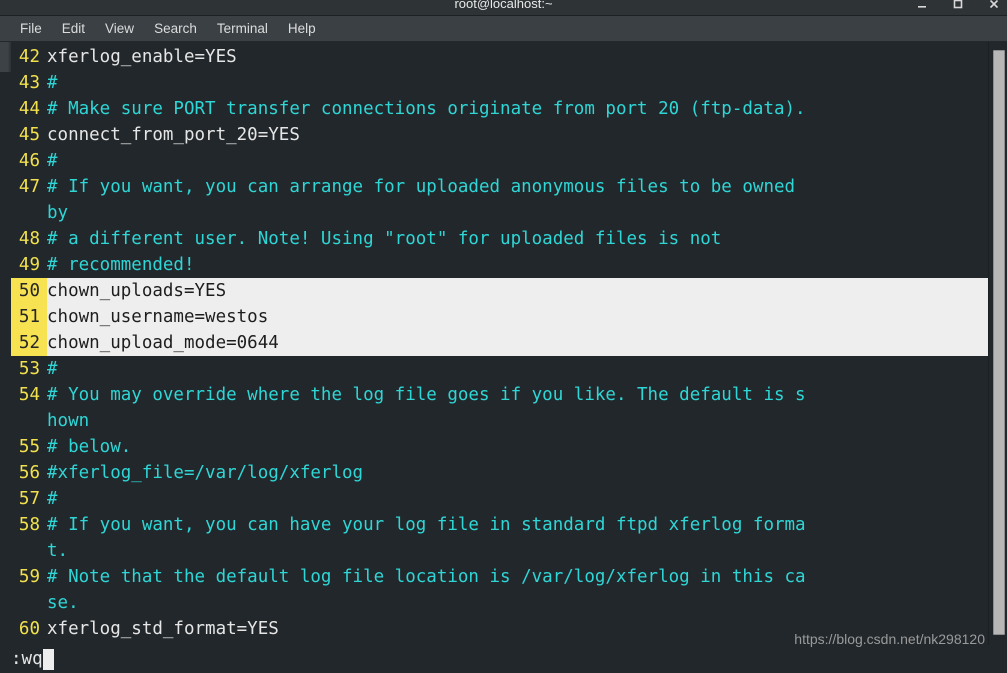 Image resolution: width=1007 pixels, height=673 pixels. I want to click on menu-item-view: View, so click(119, 28).